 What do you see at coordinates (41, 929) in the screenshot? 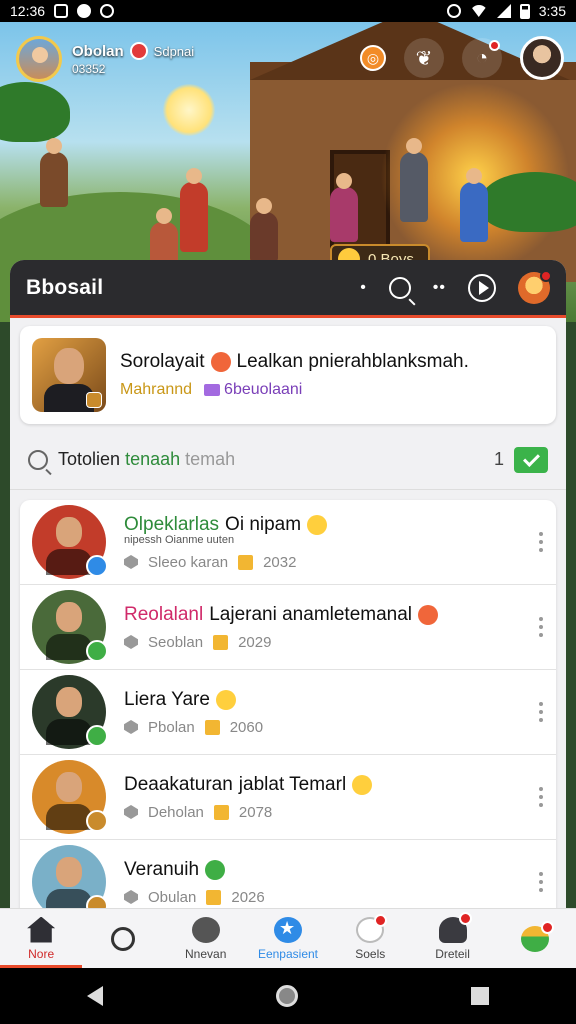
I see `home-icon` at bounding box center [41, 929].